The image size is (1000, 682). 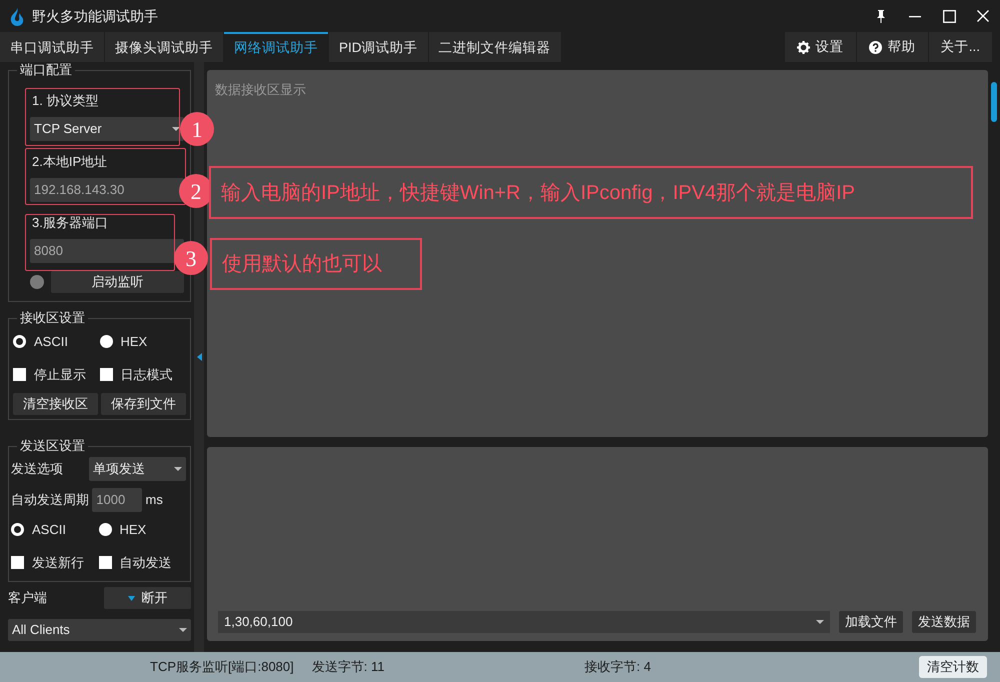 What do you see at coordinates (70, 222) in the screenshot?
I see `field-label: 3.服务器端口` at bounding box center [70, 222].